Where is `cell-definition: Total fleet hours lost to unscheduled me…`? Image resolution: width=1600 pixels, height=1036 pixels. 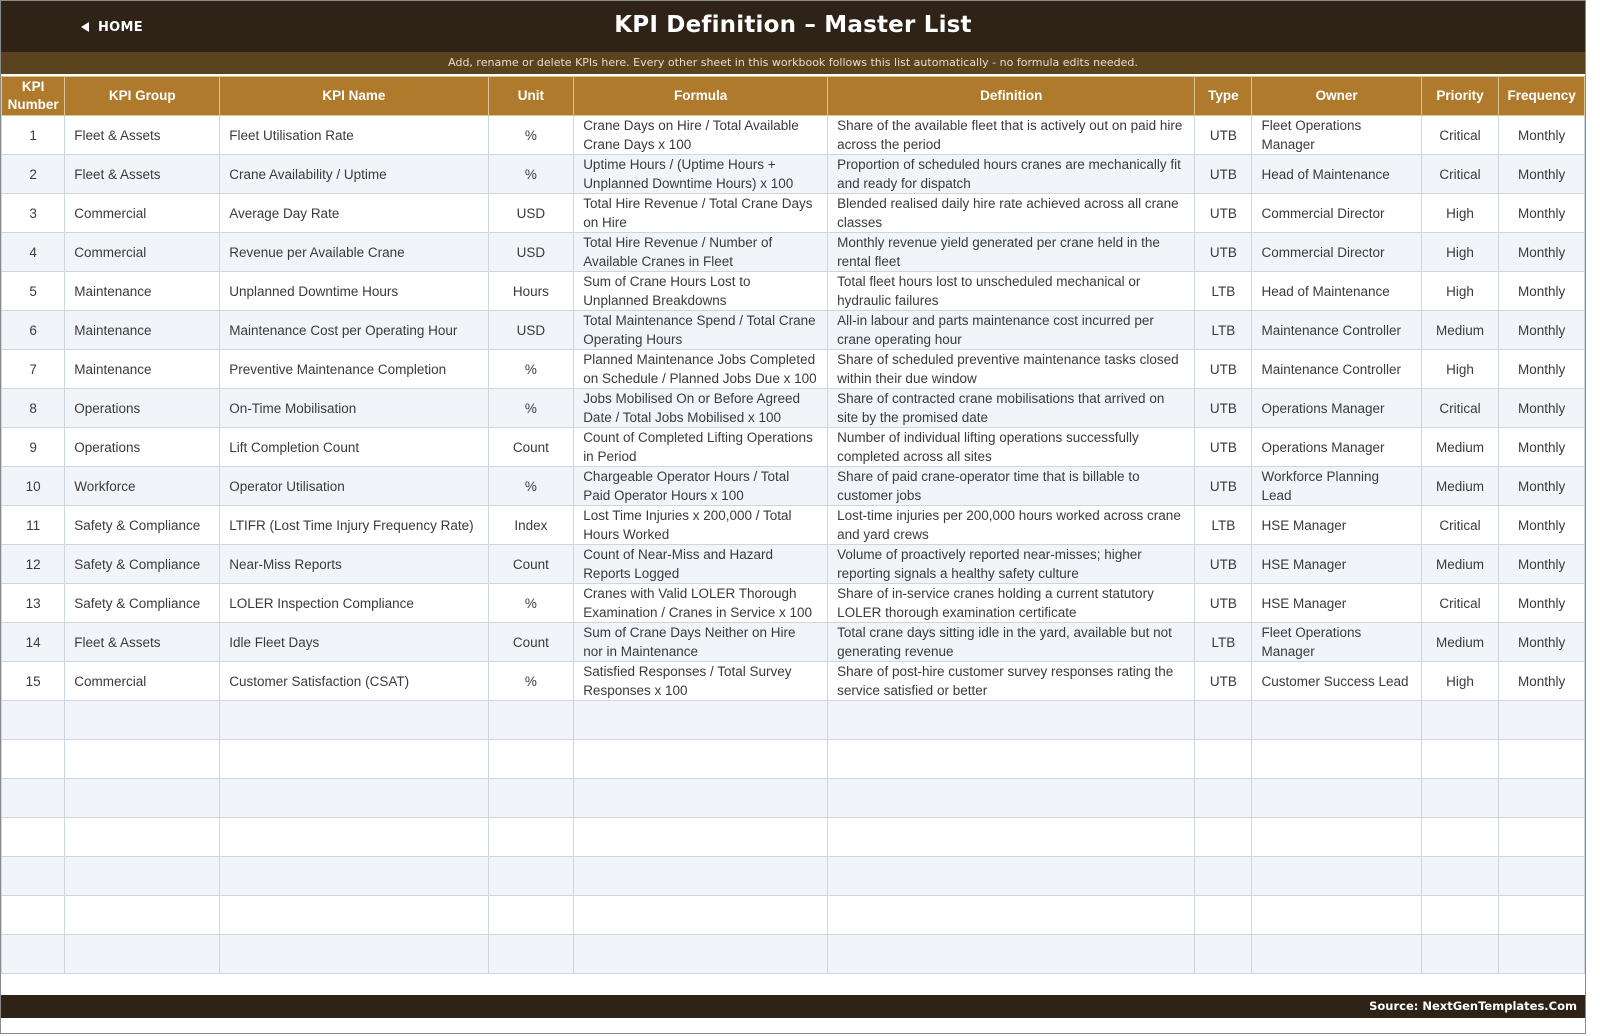
cell-definition: Total fleet hours lost to unscheduled me… is located at coordinates (1011, 291).